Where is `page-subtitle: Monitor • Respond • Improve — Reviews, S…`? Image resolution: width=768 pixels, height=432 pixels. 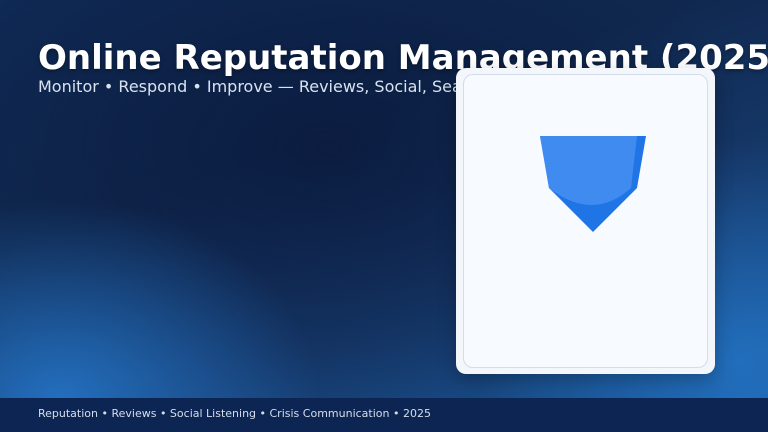 page-subtitle: Monitor • Respond • Improve — Reviews, S… is located at coordinates (262, 86).